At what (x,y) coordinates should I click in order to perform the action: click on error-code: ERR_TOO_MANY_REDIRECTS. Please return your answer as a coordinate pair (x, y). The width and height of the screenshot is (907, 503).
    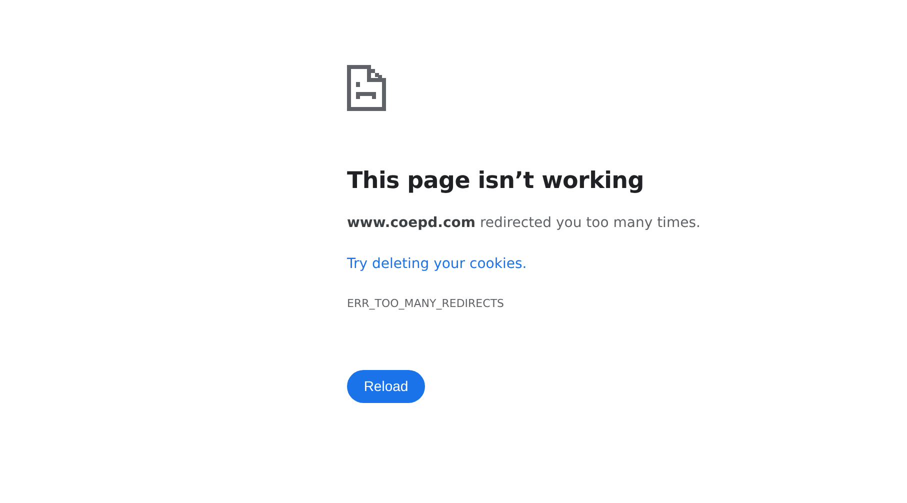
    Looking at the image, I should click on (426, 303).